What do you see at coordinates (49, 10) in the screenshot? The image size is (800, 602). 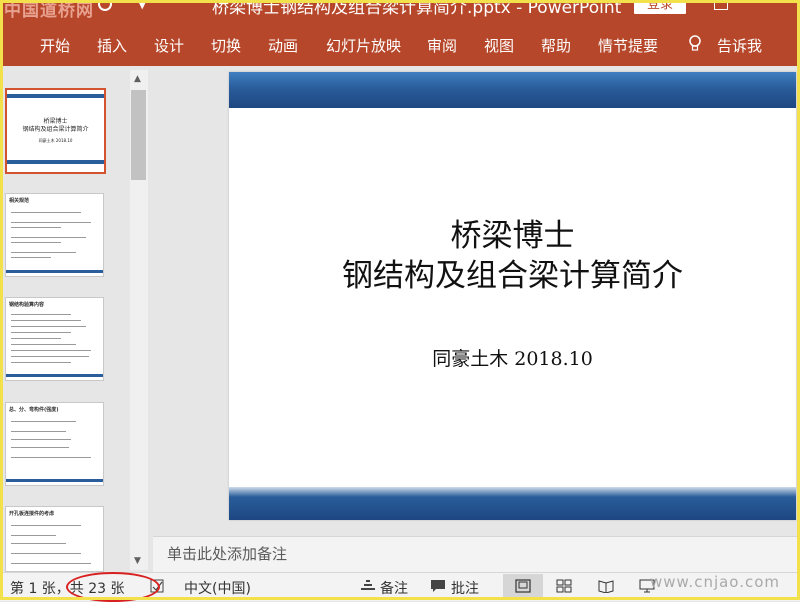 I see `watermark-text: 中国道桥网` at bounding box center [49, 10].